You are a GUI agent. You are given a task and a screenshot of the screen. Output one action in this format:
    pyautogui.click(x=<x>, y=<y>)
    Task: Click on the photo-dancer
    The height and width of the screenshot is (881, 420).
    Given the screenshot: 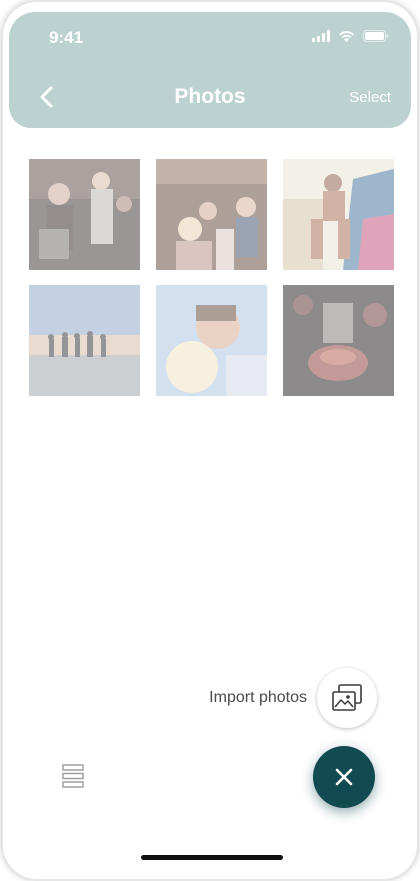 What is the action you would take?
    pyautogui.click(x=338, y=214)
    